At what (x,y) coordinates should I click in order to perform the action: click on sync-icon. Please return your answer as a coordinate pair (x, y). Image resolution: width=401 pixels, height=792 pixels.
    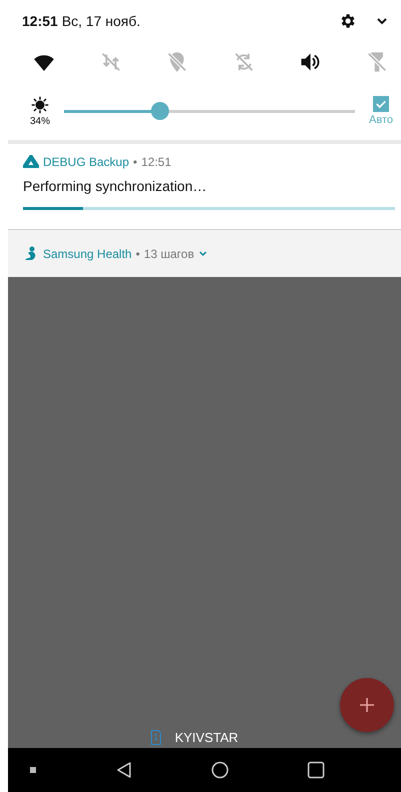
    Looking at the image, I should click on (243, 62).